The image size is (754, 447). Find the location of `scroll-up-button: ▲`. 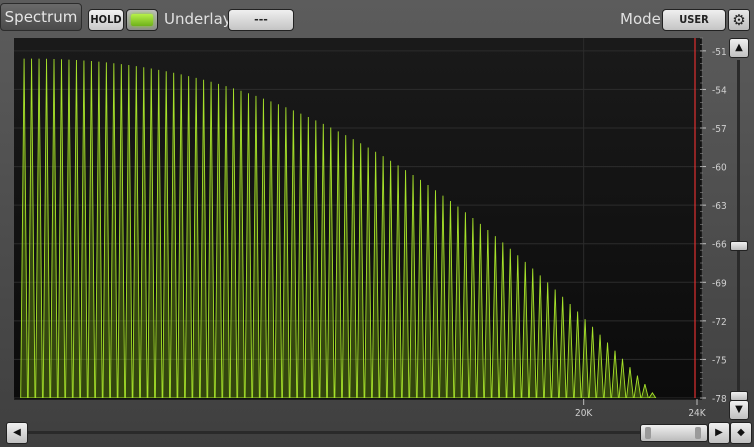

scroll-up-button: ▲ is located at coordinates (739, 48).